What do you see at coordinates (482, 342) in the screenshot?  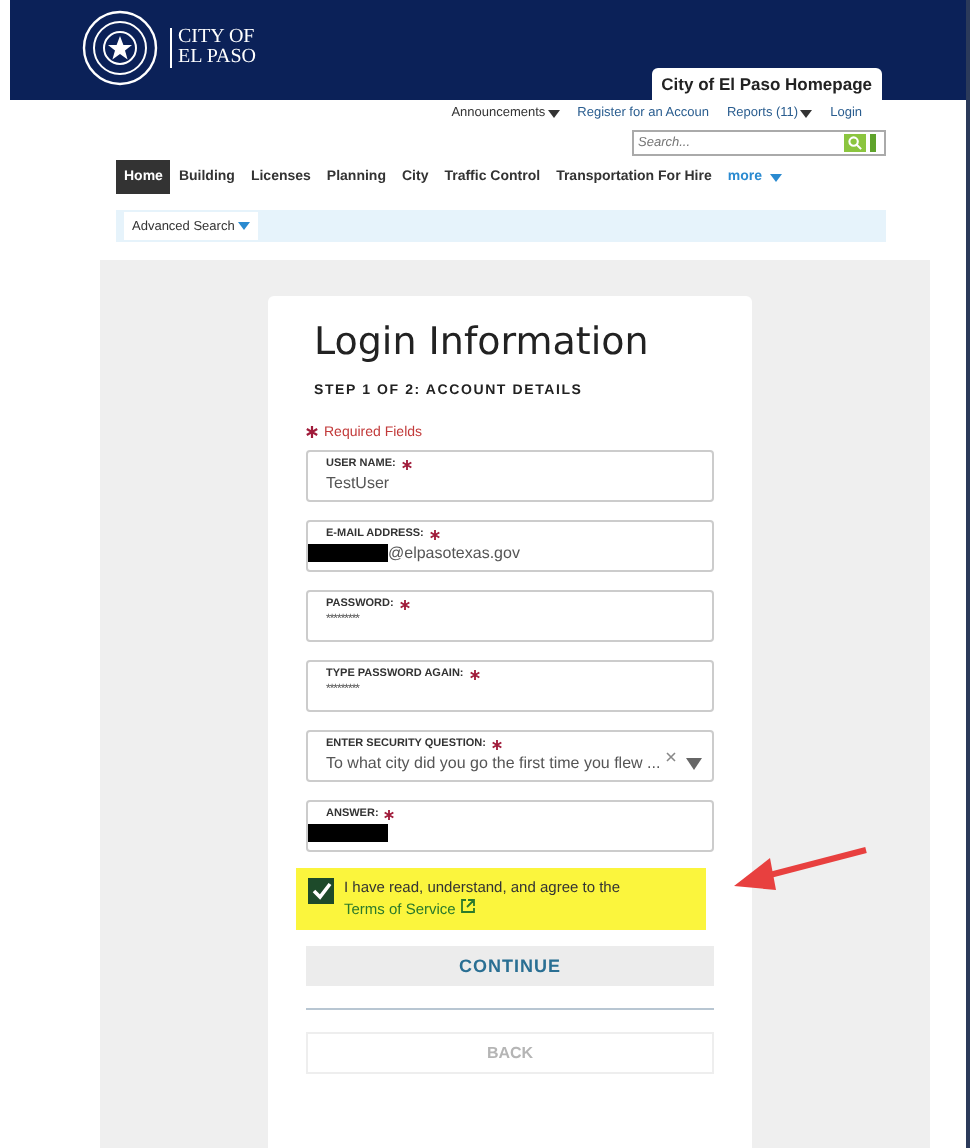 I see `form-title: Login Information` at bounding box center [482, 342].